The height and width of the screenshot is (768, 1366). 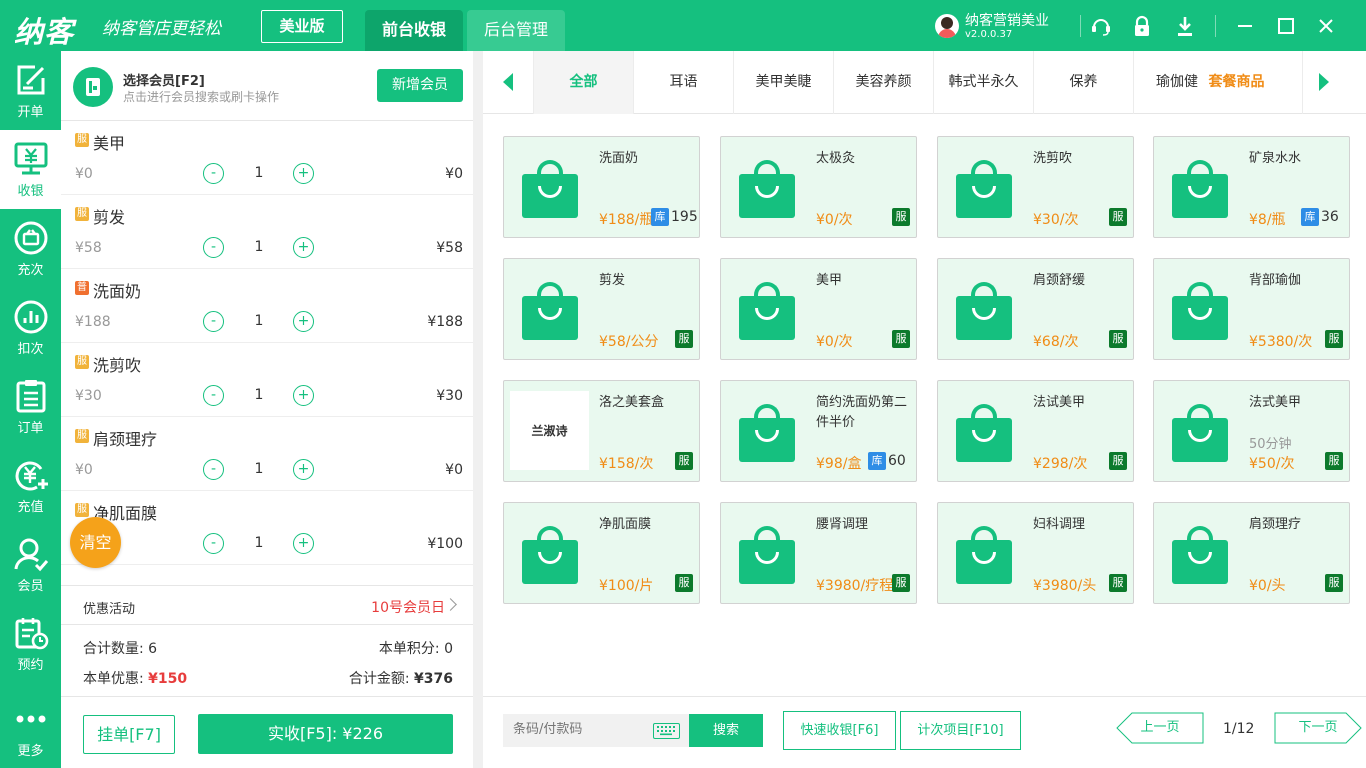 What do you see at coordinates (1281, 342) in the screenshot?
I see `product-price: ¥5380/次` at bounding box center [1281, 342].